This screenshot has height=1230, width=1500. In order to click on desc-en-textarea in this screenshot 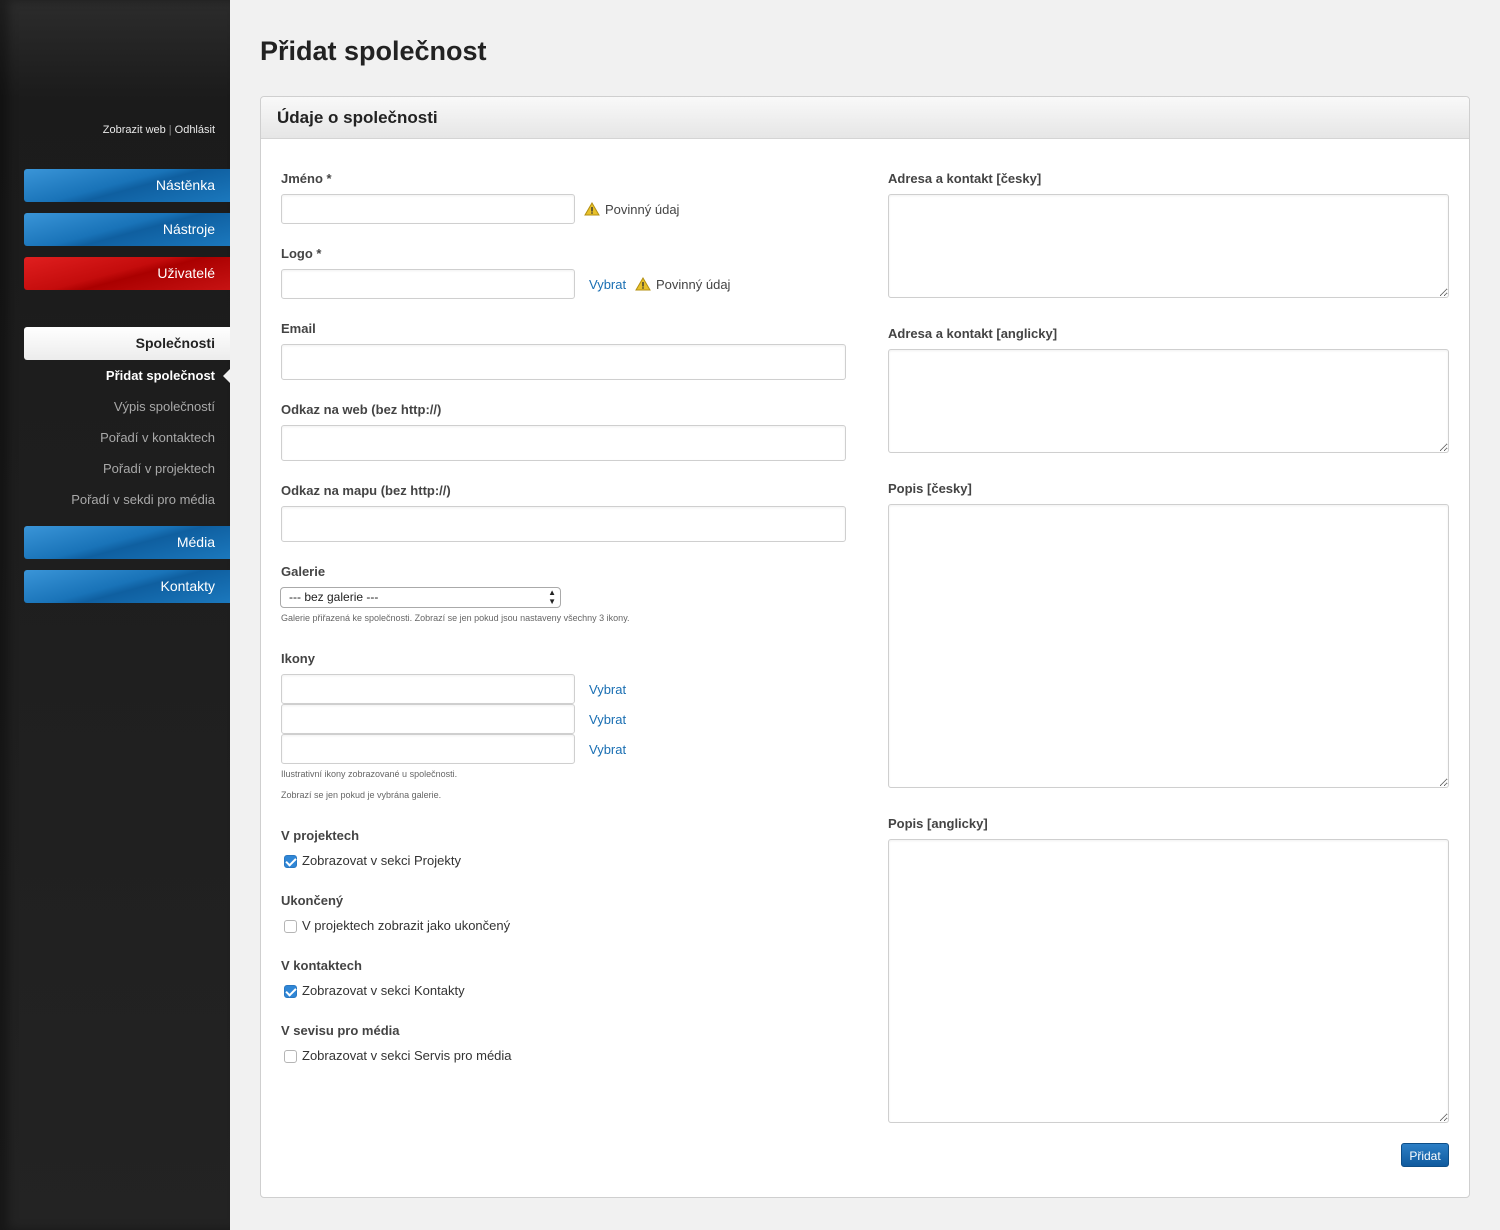, I will do `click(1168, 981)`.